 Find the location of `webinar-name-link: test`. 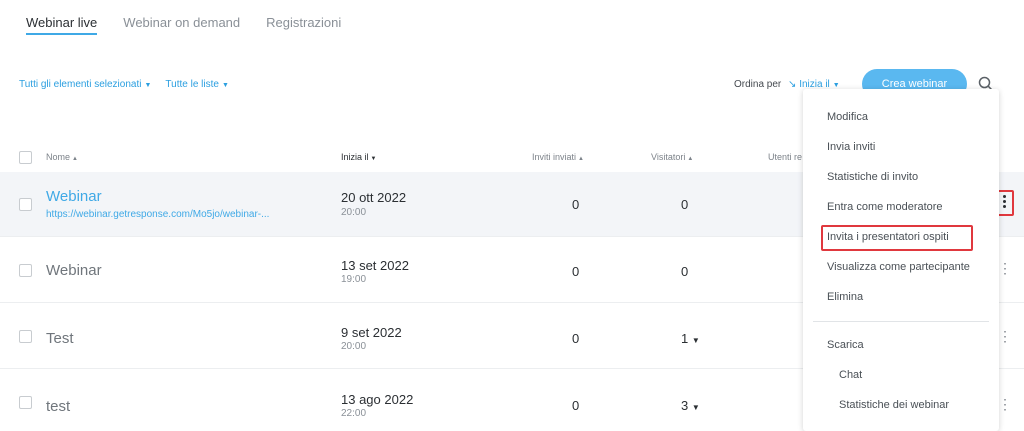

webinar-name-link: test is located at coordinates (58, 406).